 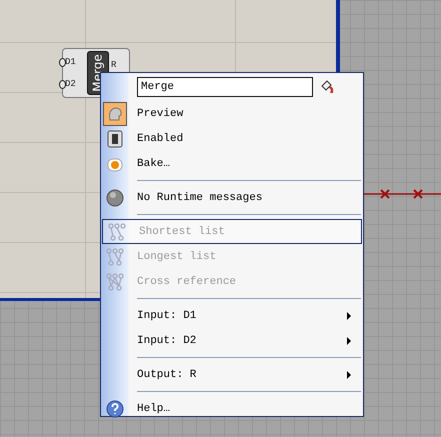 What do you see at coordinates (232, 340) in the screenshot?
I see `menu-item: Input: D2` at bounding box center [232, 340].